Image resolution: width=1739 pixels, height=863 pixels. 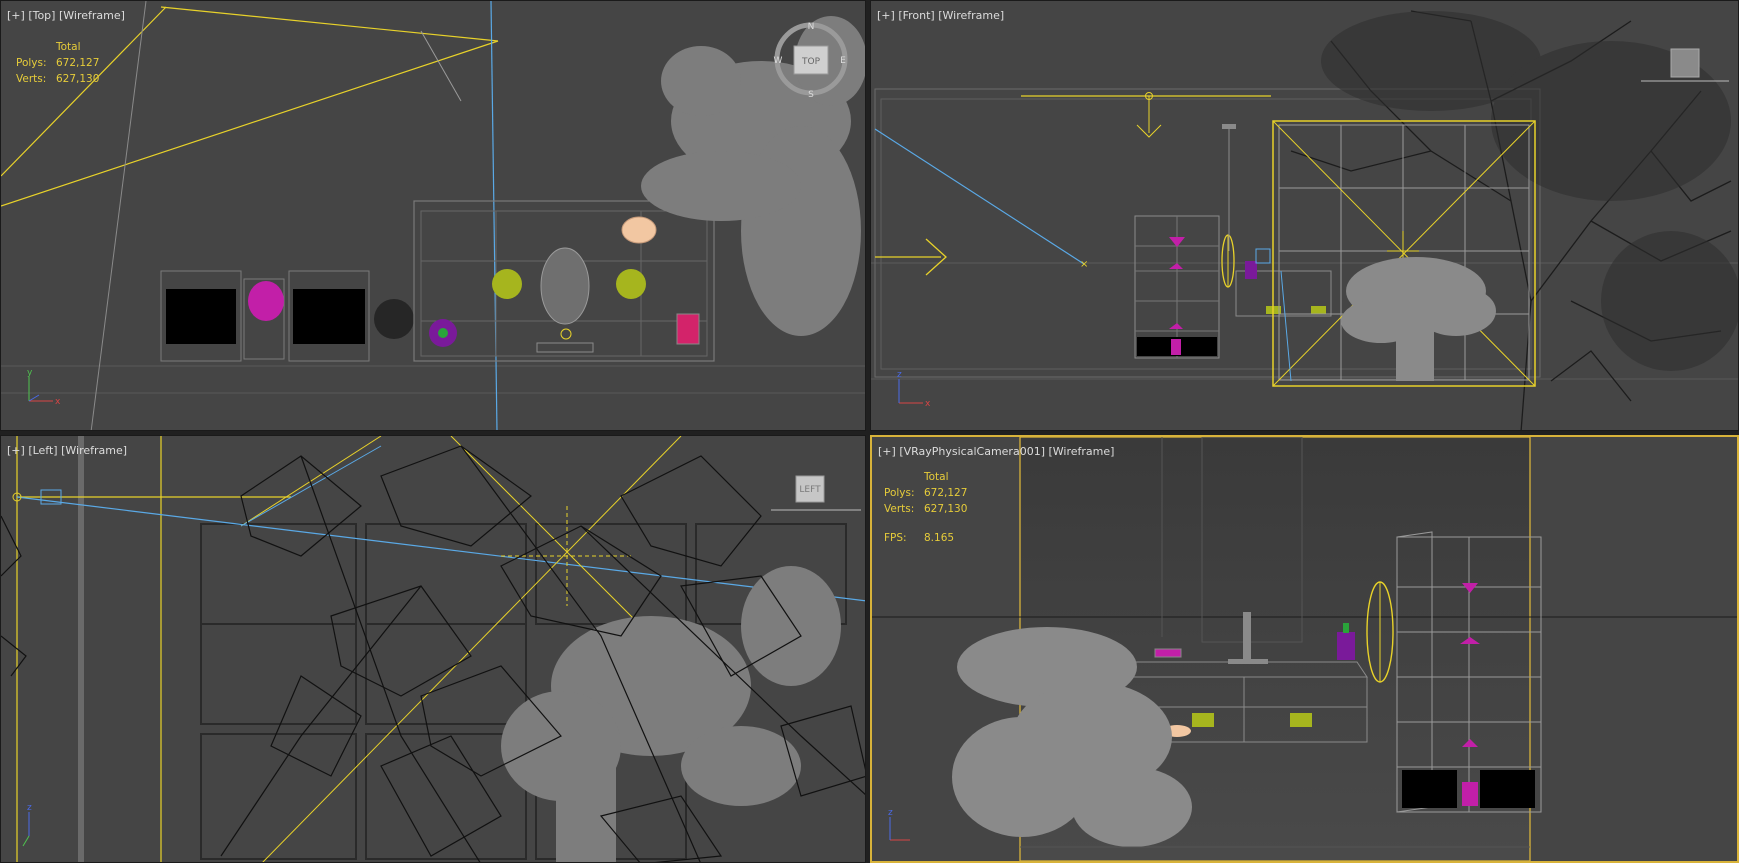 I want to click on z-axis, so click(x=34, y=398).